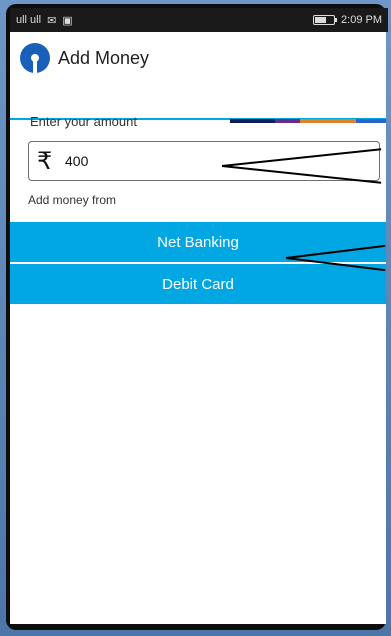 This screenshot has height=636, width=391. Describe the element at coordinates (199, 20) in the screenshot. I see `status-bar: ull ull ✉ ▣ 2:09 PM` at that location.